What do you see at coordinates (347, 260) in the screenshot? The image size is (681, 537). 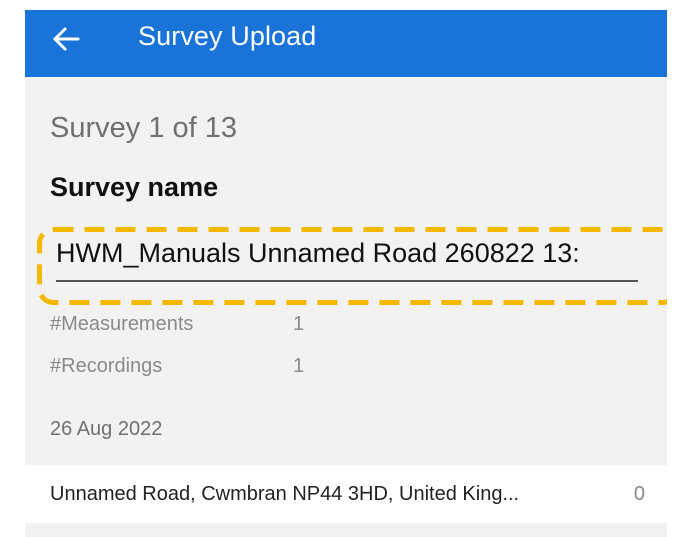 I see `survey-name-input: HWM_Manuals Unnamed Road 260822 13:` at bounding box center [347, 260].